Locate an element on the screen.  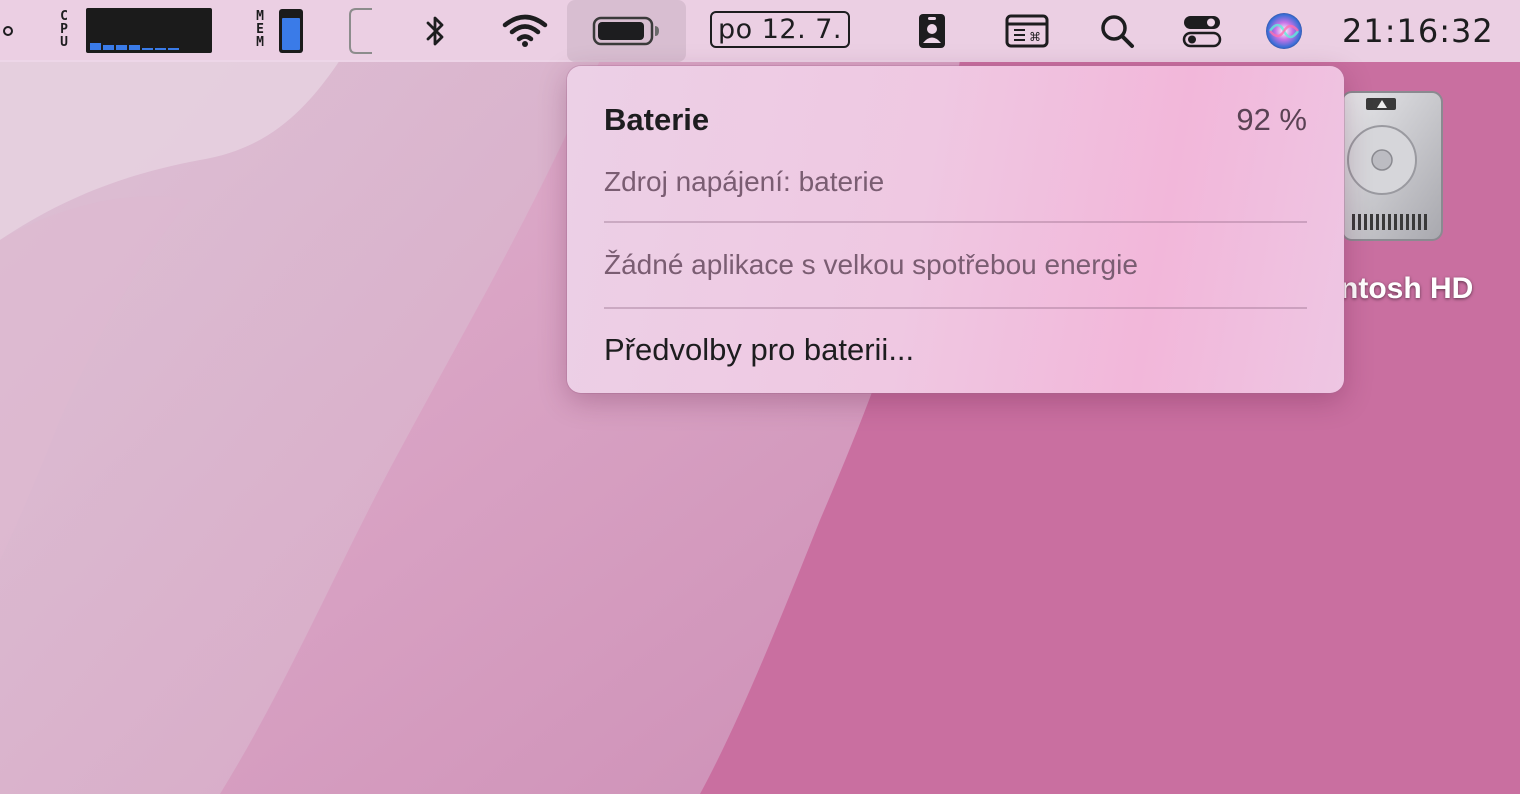
date-display: po 12. 7. is located at coordinates (780, 29).